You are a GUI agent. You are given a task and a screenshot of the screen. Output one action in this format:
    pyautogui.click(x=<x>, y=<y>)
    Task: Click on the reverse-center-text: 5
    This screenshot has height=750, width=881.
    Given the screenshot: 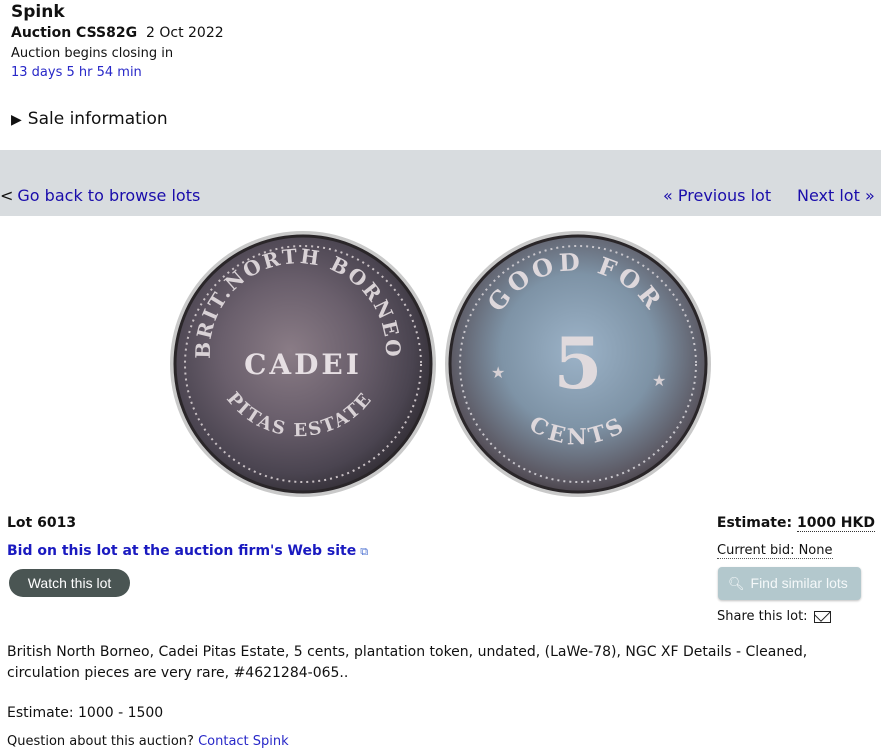 What is the action you would take?
    pyautogui.click(x=578, y=363)
    